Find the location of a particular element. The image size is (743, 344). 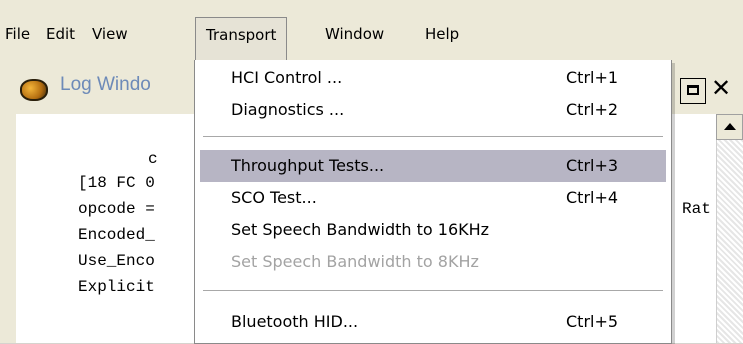

menu-item-shortcut: Ctrl+5 is located at coordinates (592, 321).